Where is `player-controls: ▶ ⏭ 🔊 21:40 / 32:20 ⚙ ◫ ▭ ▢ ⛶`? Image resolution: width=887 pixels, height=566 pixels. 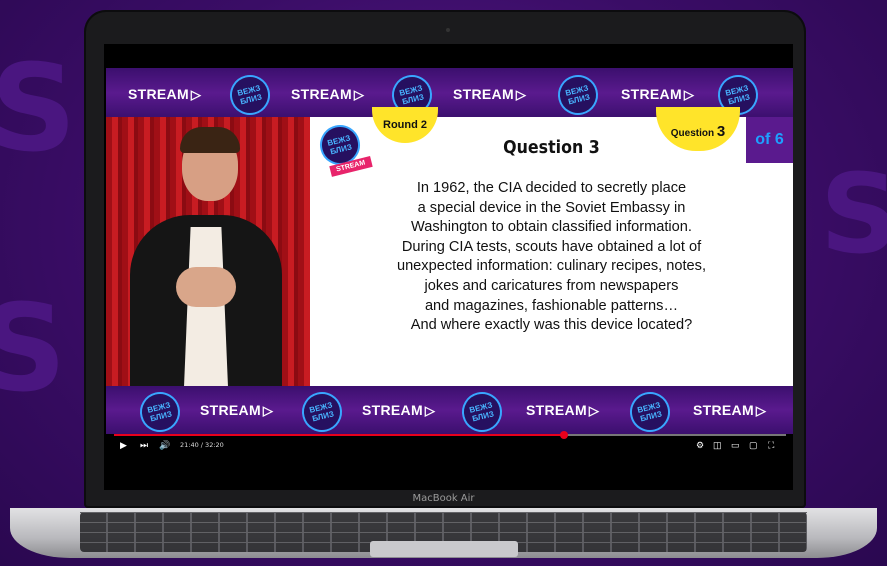
player-controls: ▶ ⏭ 🔊 21:40 / 32:20 ⚙ ◫ ▭ ▢ ⛶ is located at coordinates (448, 446).